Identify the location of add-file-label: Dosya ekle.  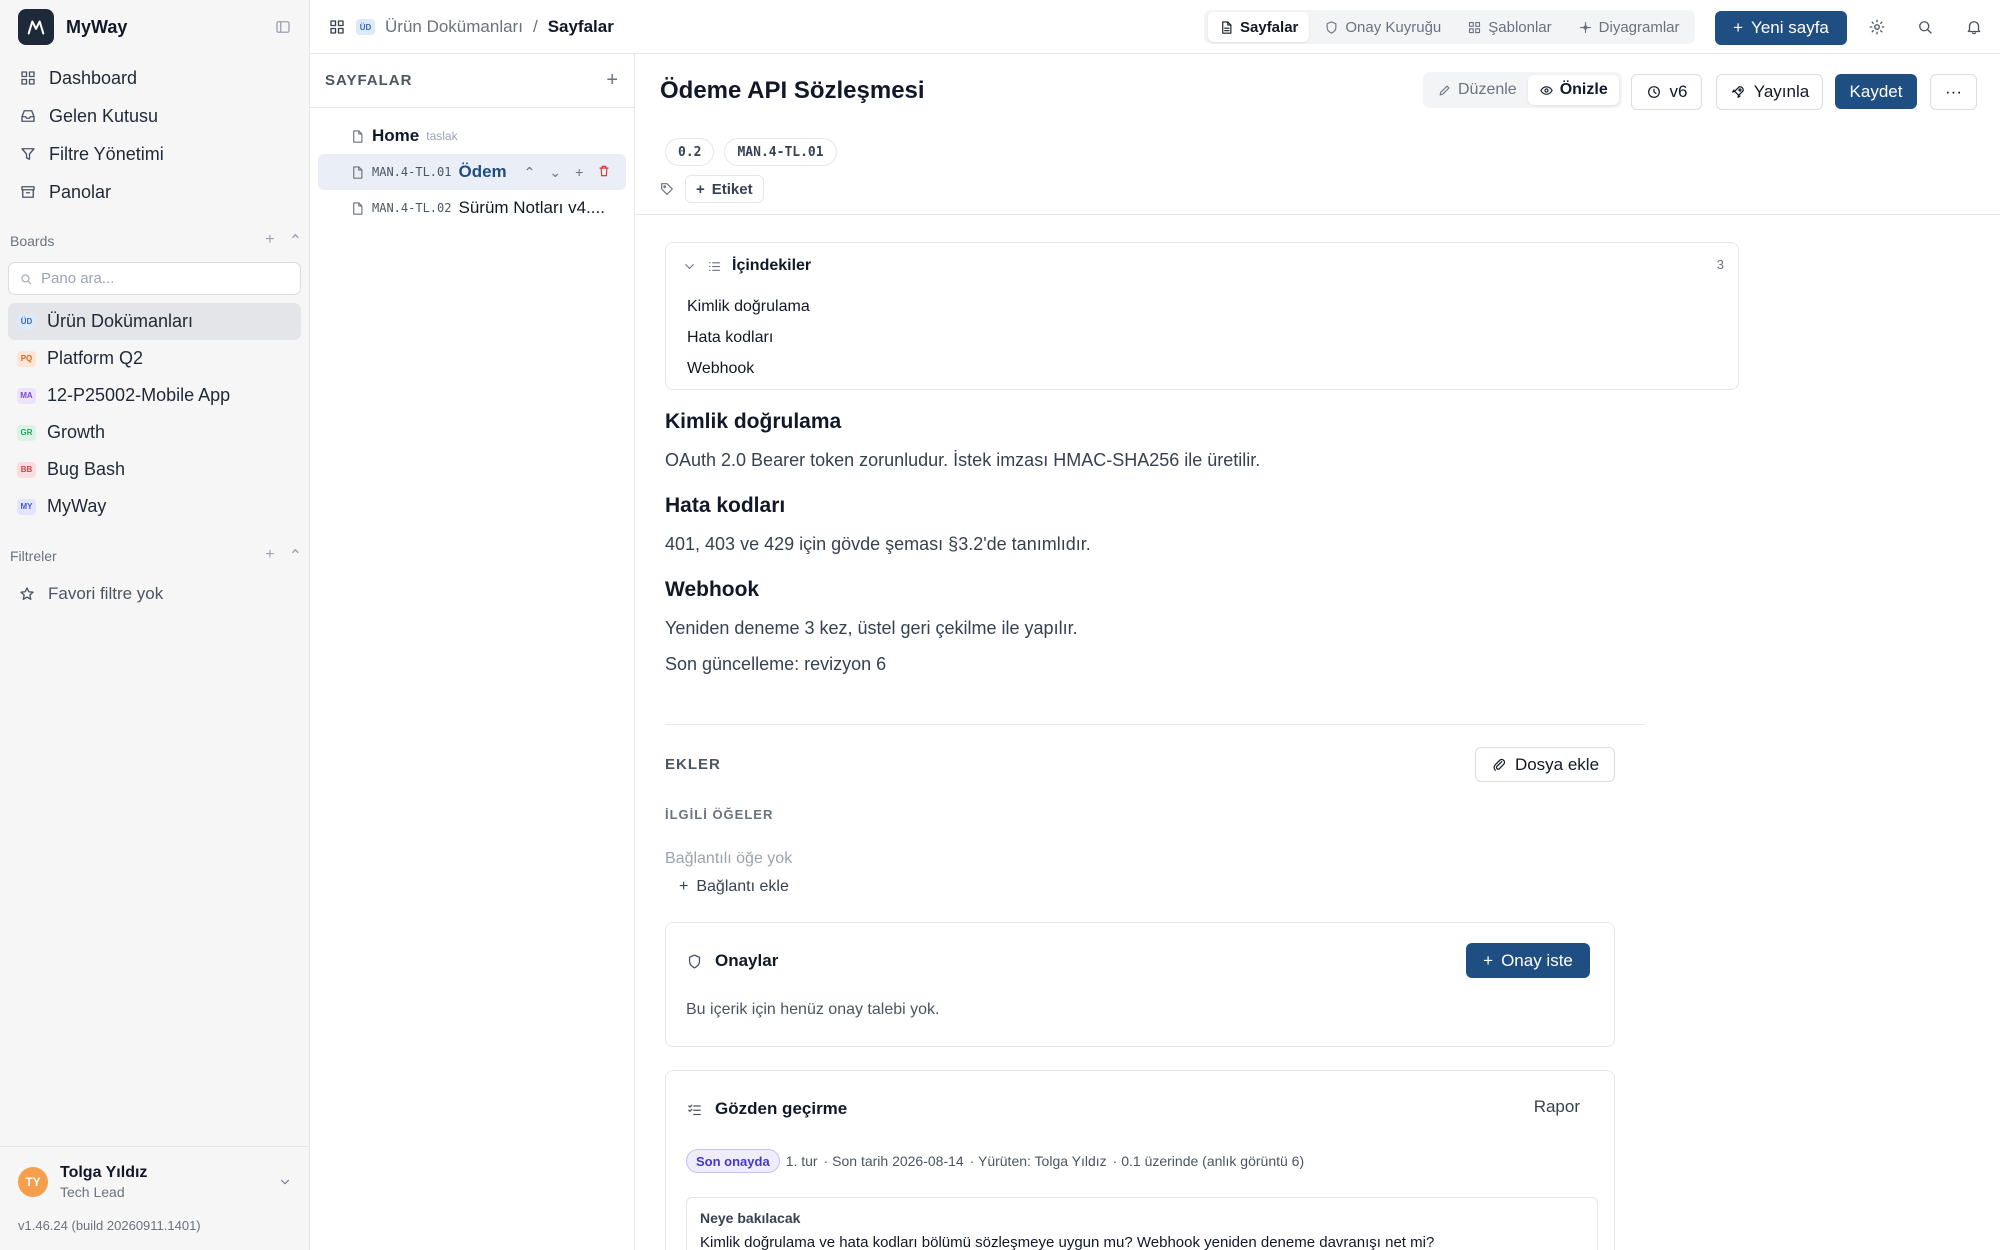
(1557, 764).